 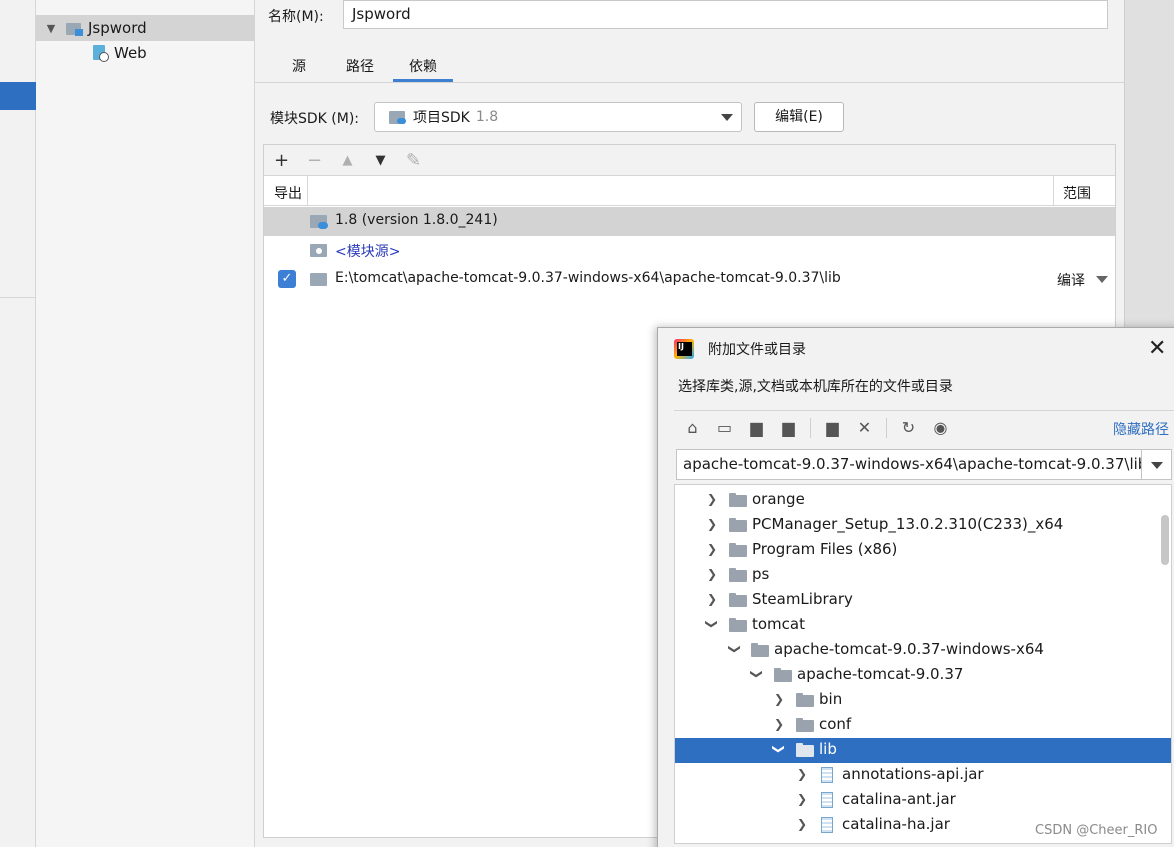 I want to click on scope-select: 编译, so click(x=1071, y=280).